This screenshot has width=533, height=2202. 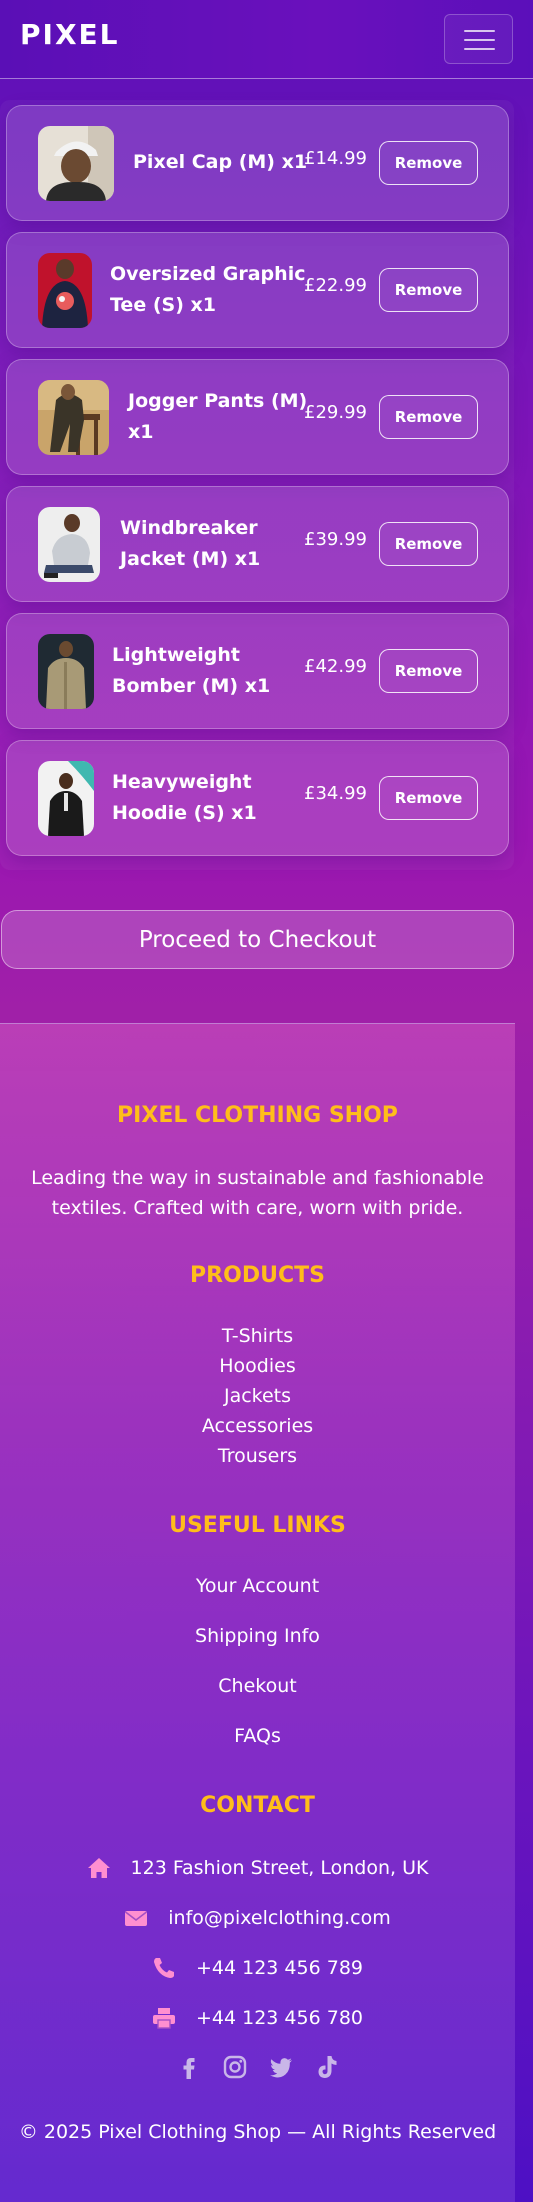 I want to click on item-name-line-1: Lightweight, so click(x=176, y=655).